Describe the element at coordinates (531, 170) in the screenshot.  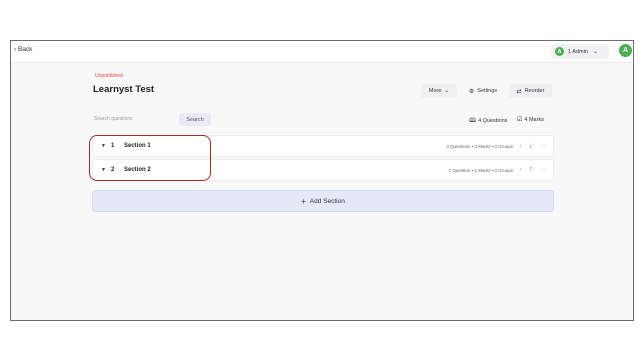
I see `arrow-up-icon: ⤒` at that location.